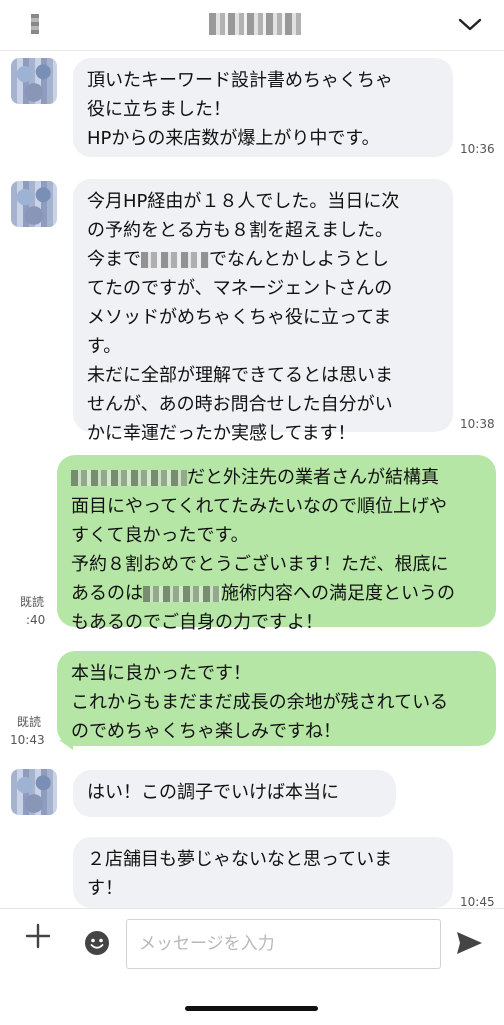  I want to click on message-bubble-incoming: ２店舗目も夢じゃないなと思っていま す！, so click(263, 872).